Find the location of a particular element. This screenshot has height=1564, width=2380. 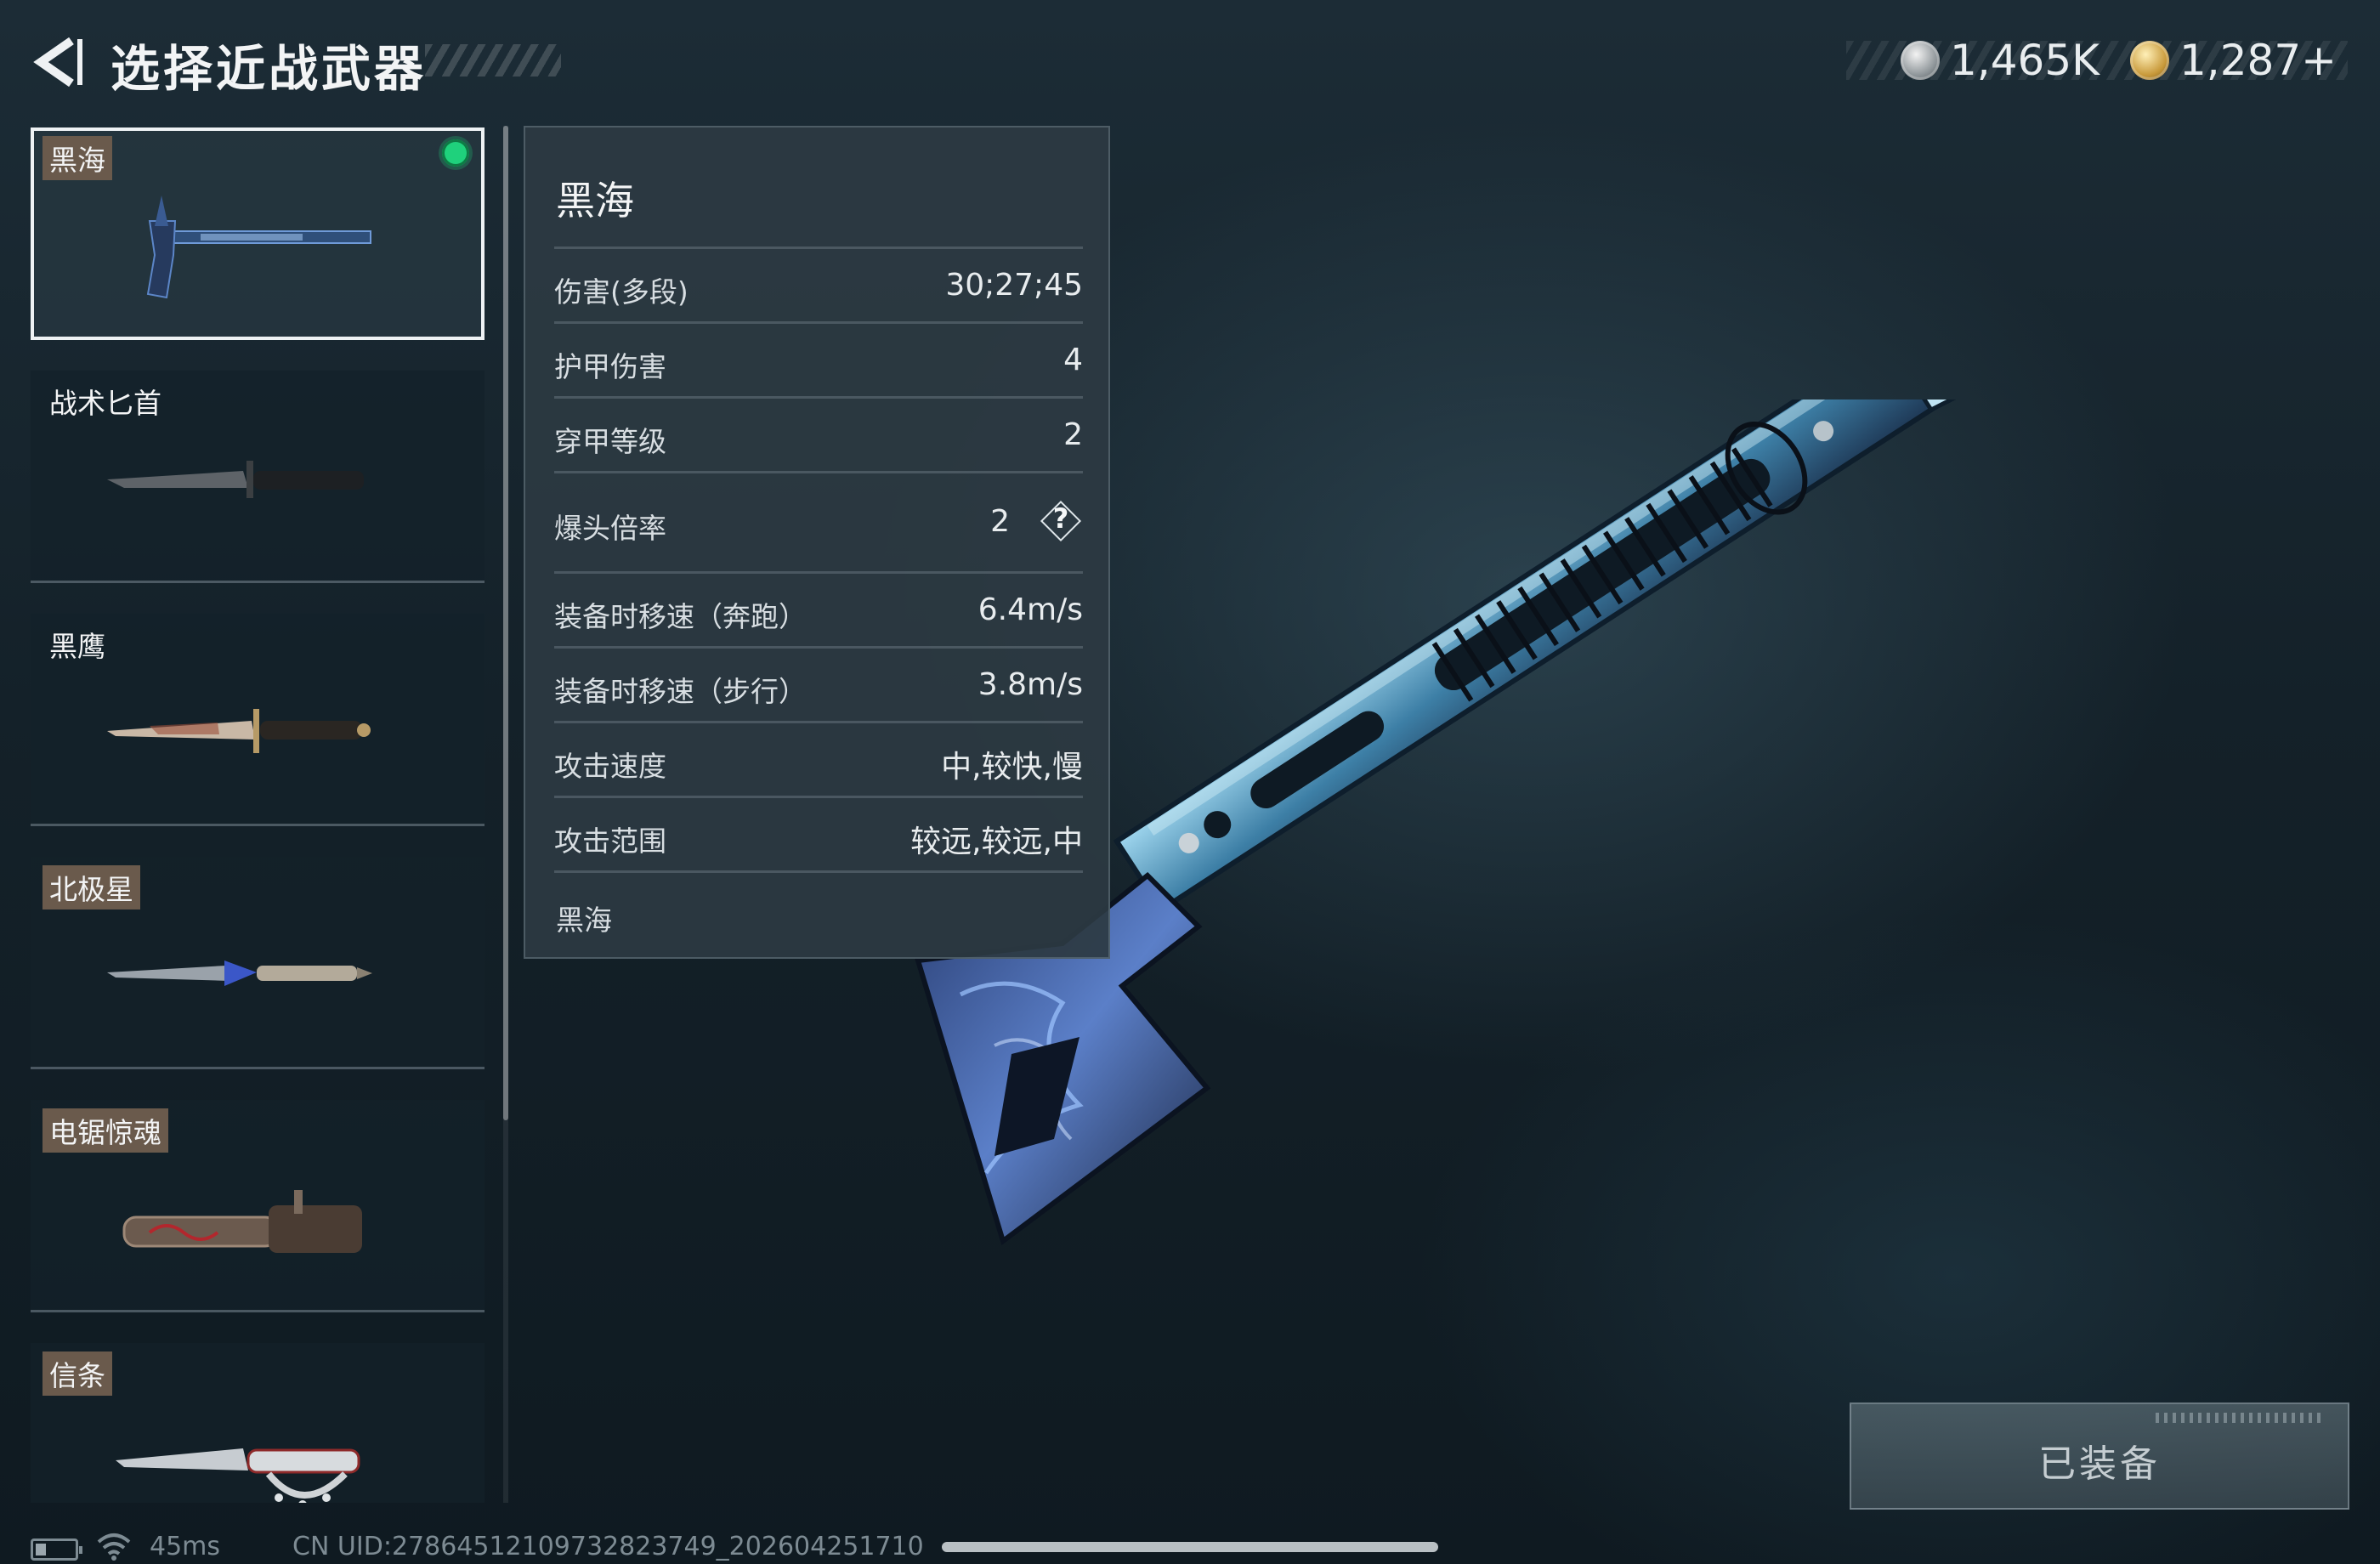

stat-value: 中,较快,慢 is located at coordinates (1012, 767).